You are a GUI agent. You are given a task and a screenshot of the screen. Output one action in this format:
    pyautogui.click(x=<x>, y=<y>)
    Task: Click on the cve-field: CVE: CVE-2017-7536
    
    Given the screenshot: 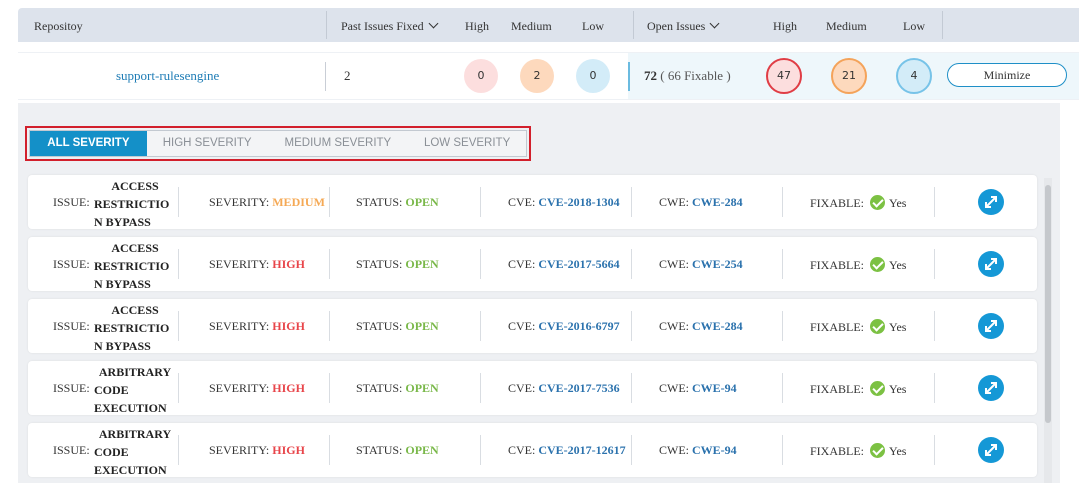 What is the action you would take?
    pyautogui.click(x=564, y=388)
    